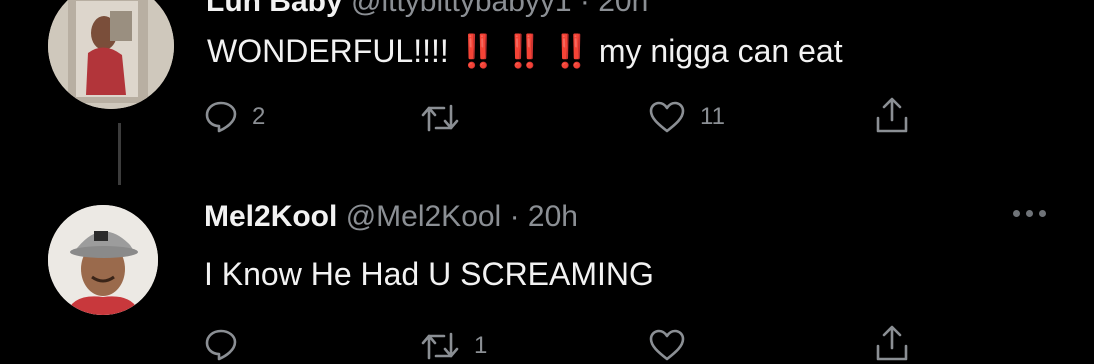 The width and height of the screenshot is (1094, 364). What do you see at coordinates (270, 216) in the screenshot?
I see `author-name: Mel2Kool` at bounding box center [270, 216].